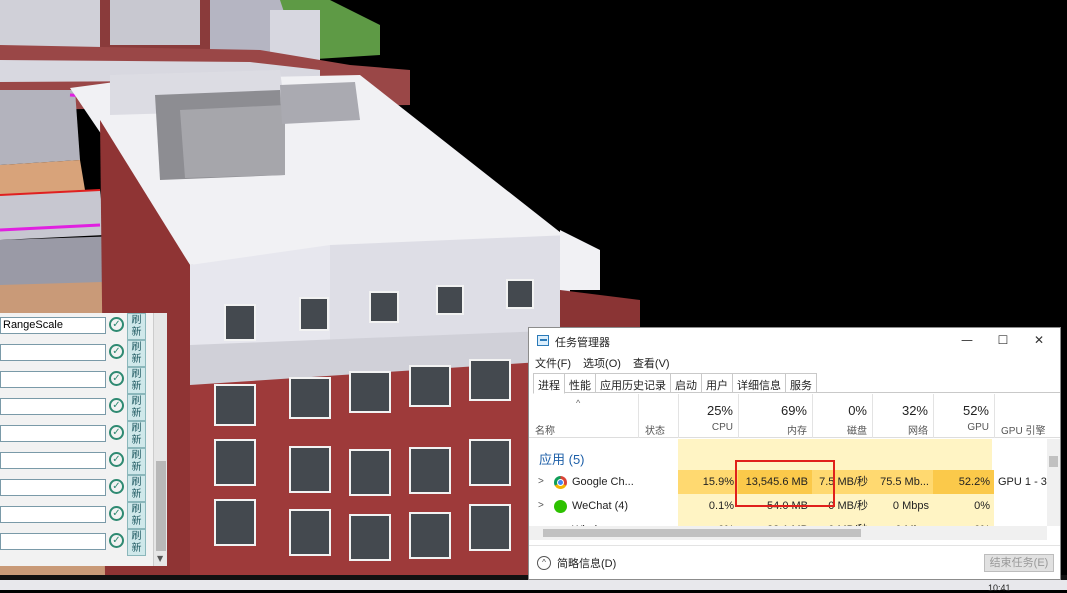 This screenshot has height=593, width=1067. Describe the element at coordinates (560, 482) in the screenshot. I see `chrome-icon` at that location.